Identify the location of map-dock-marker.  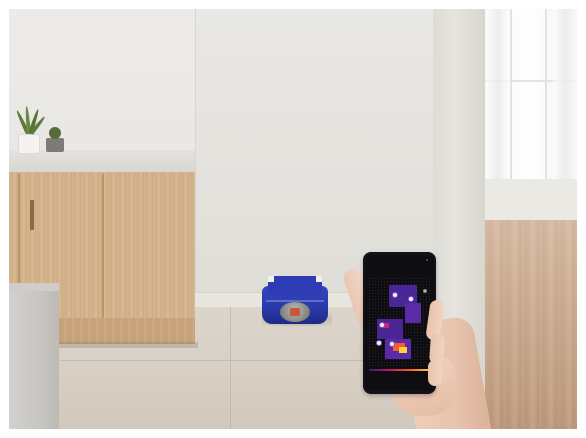
(425, 291).